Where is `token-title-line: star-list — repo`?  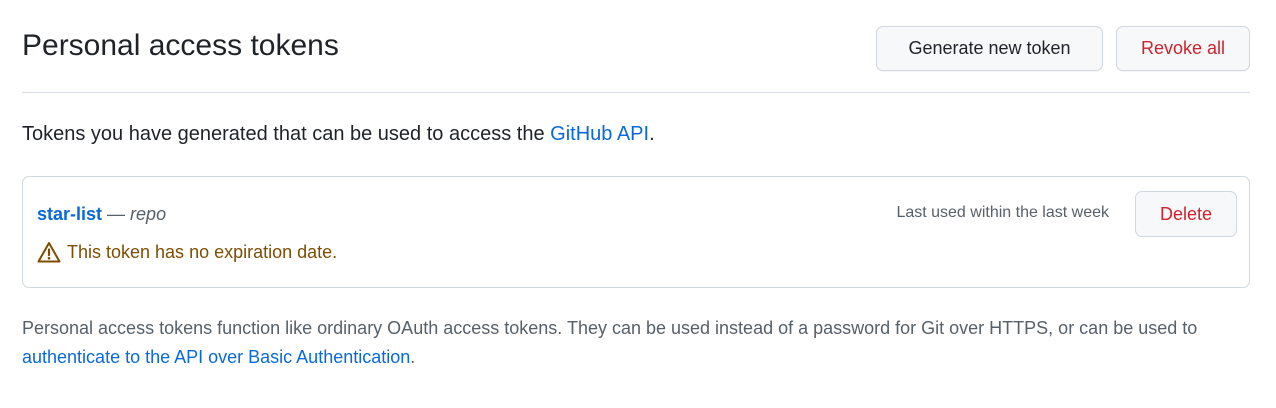
token-title-line: star-list — repo is located at coordinates (101, 214).